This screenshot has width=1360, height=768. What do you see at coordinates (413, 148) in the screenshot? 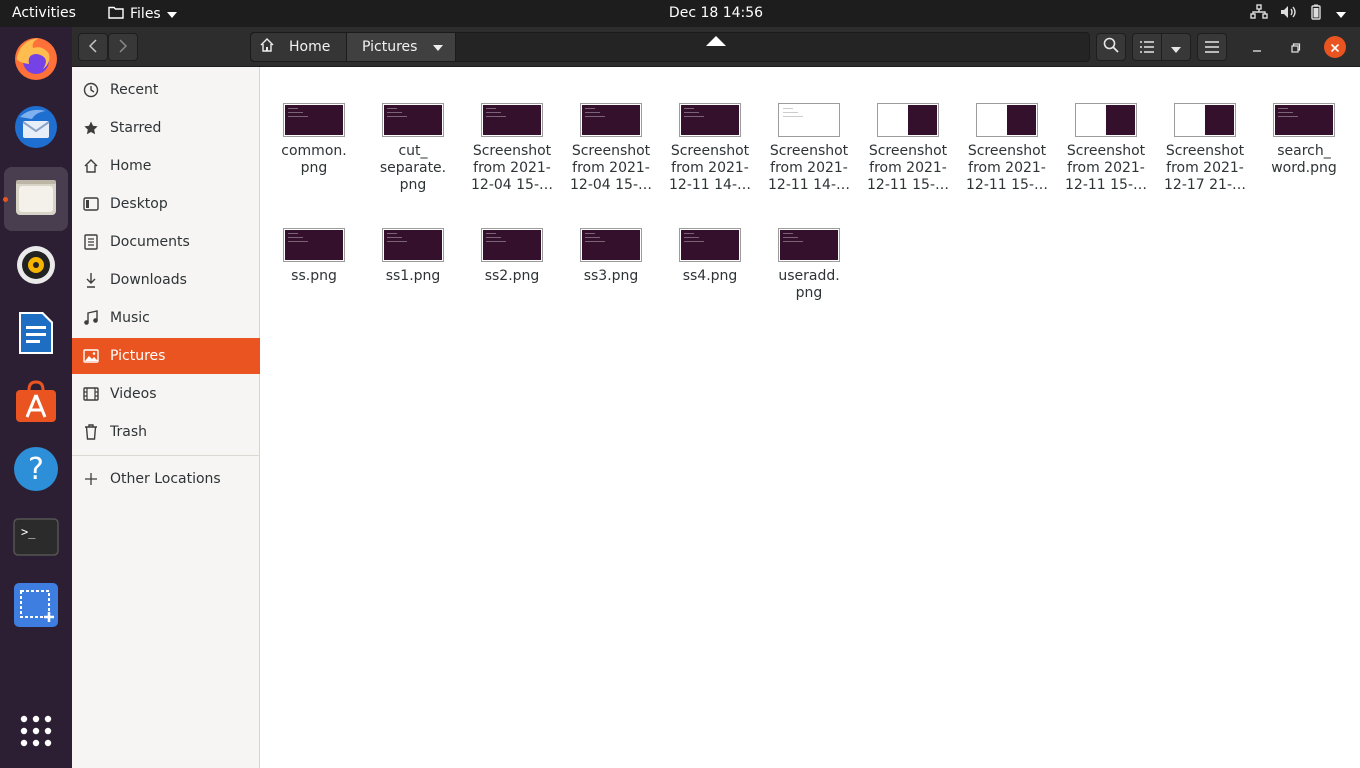
I see `file-item: cut_ separate. png` at bounding box center [413, 148].